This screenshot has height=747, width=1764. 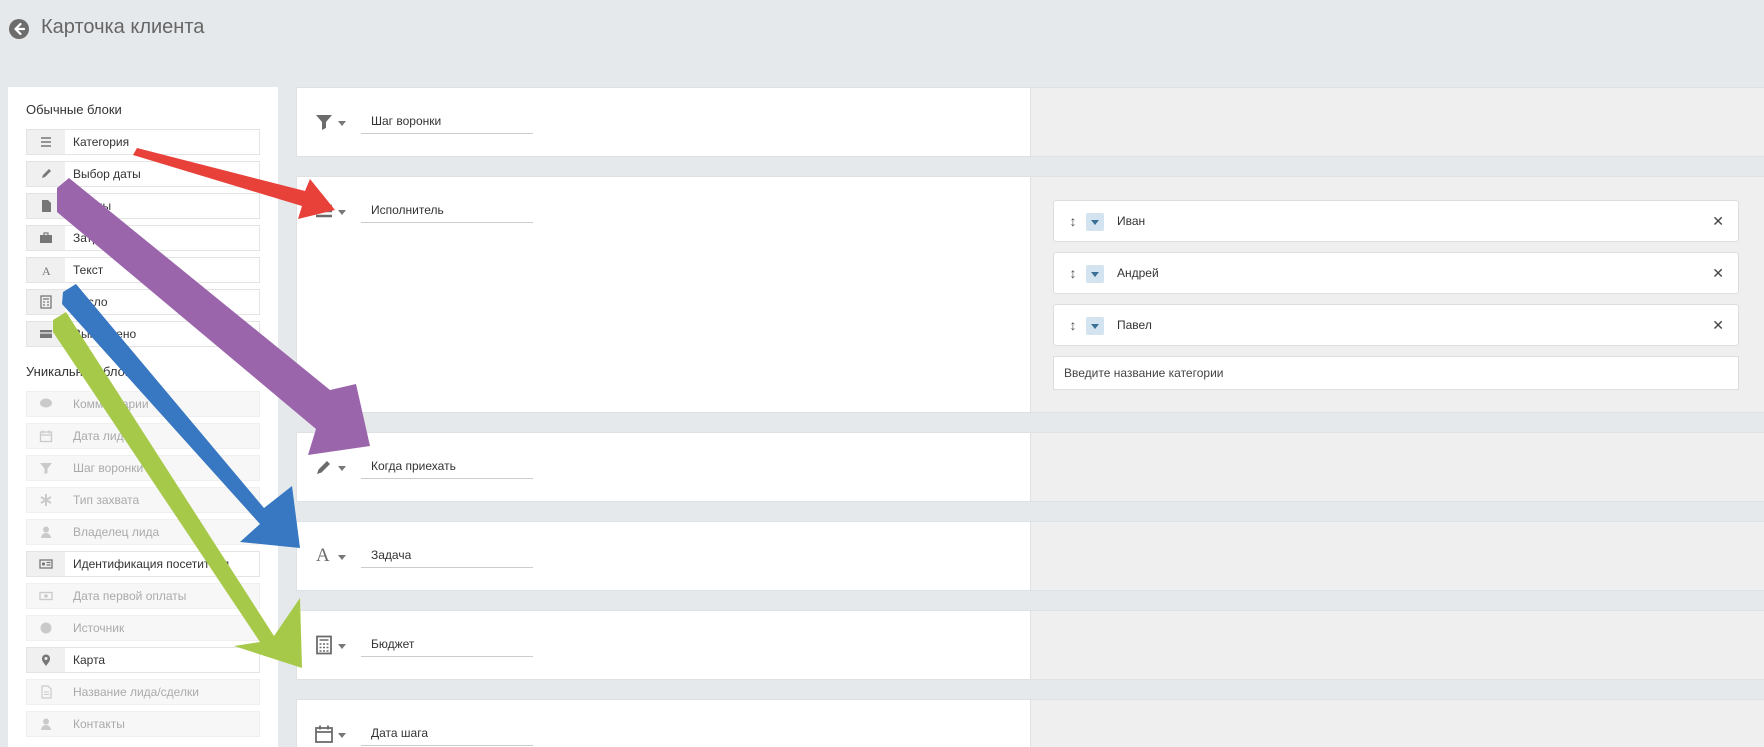 What do you see at coordinates (143, 334) in the screenshot?
I see `palette-item-done: Выполнено` at bounding box center [143, 334].